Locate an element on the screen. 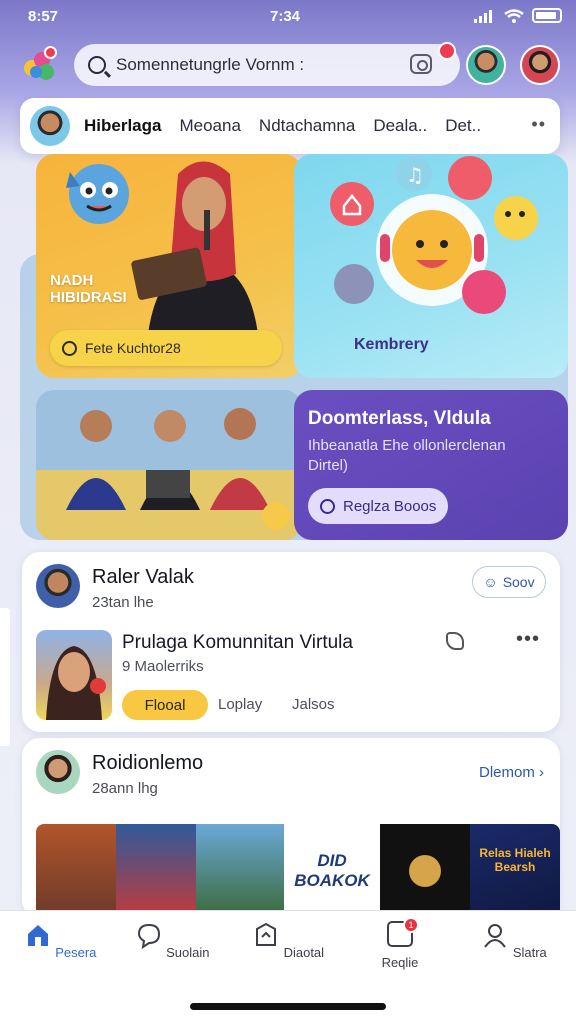 The image size is (576, 1024). notify-icon: 1 is located at coordinates (403, 932).